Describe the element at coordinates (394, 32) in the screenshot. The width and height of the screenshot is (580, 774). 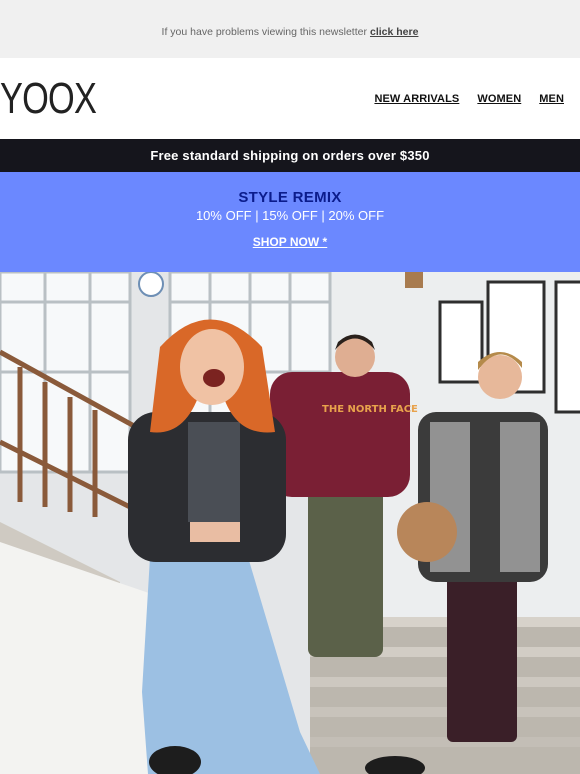
I see `click-here-link: click here` at that location.